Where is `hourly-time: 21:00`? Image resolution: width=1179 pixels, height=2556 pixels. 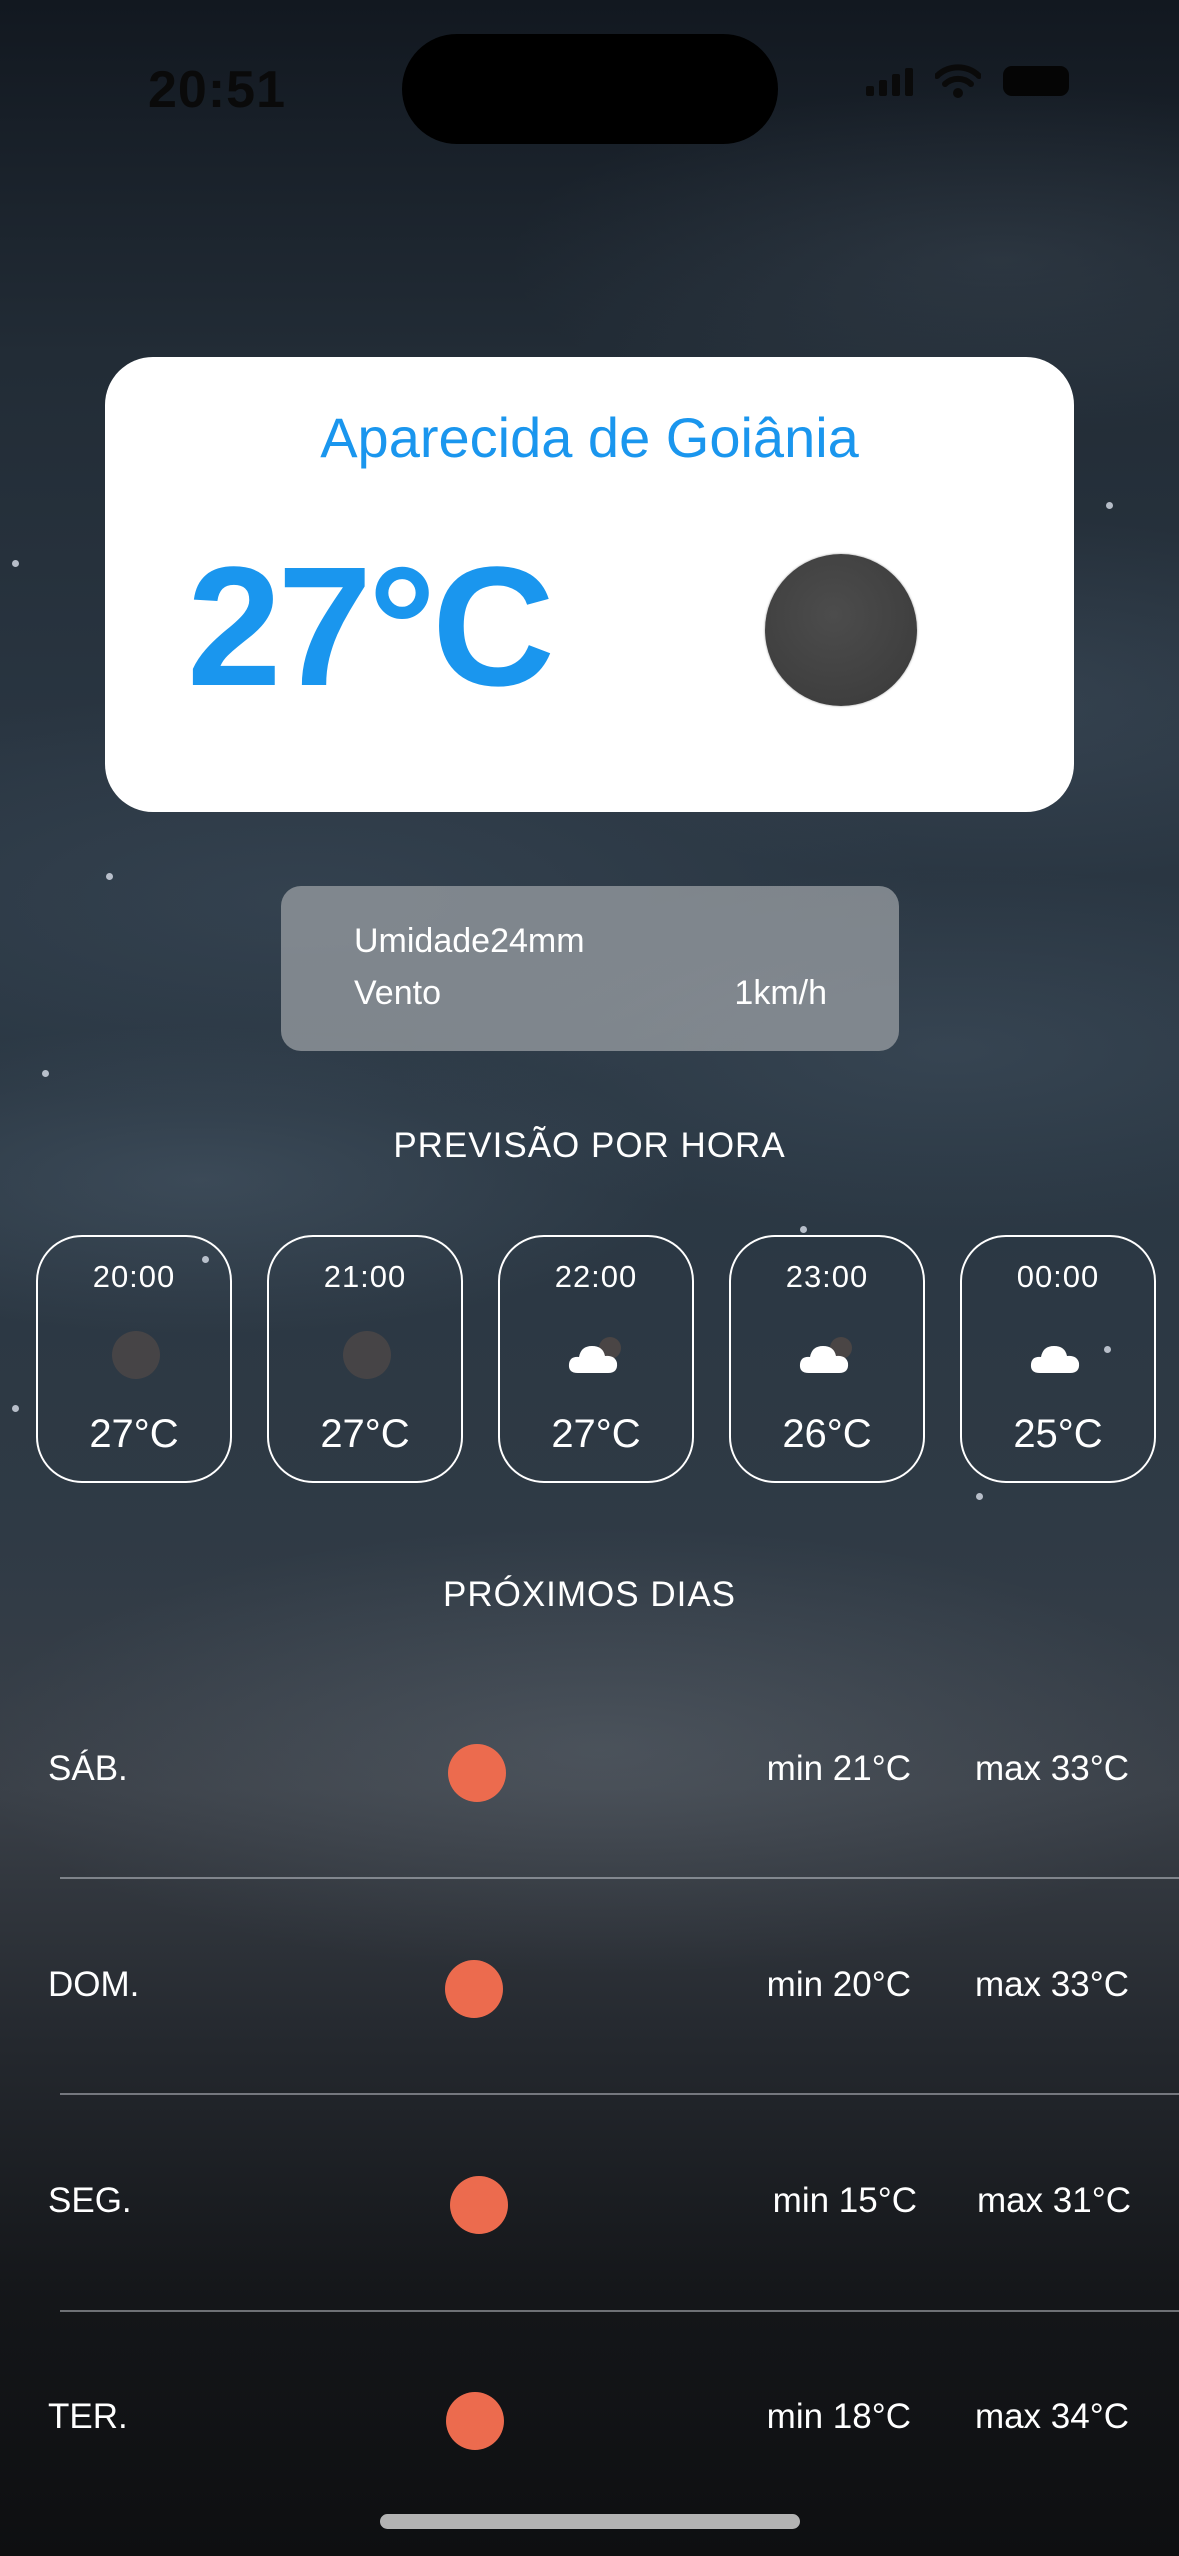
hourly-time: 21:00 is located at coordinates (365, 1276).